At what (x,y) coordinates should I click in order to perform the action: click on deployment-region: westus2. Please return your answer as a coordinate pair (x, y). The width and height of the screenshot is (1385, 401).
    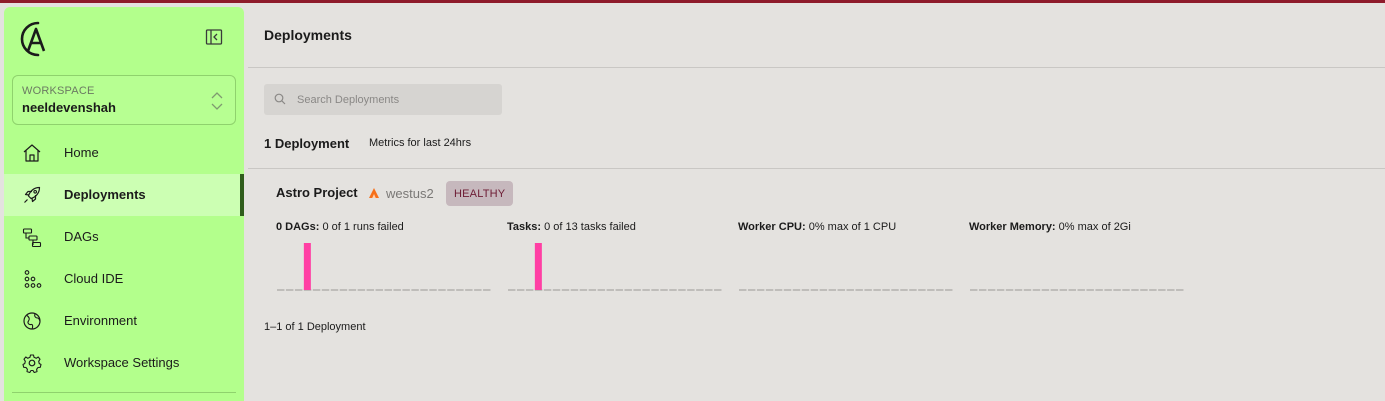
    Looking at the image, I should click on (410, 193).